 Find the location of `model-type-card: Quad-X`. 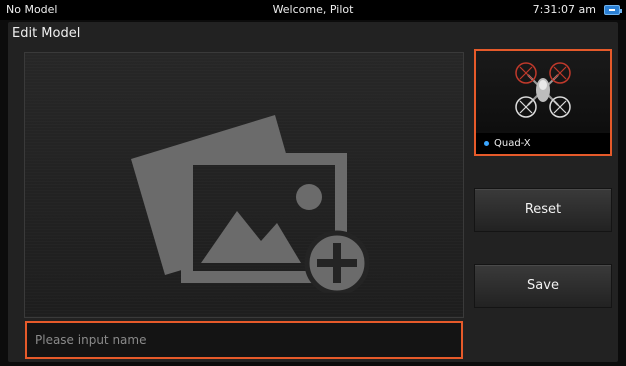

model-type-card: Quad-X is located at coordinates (543, 102).